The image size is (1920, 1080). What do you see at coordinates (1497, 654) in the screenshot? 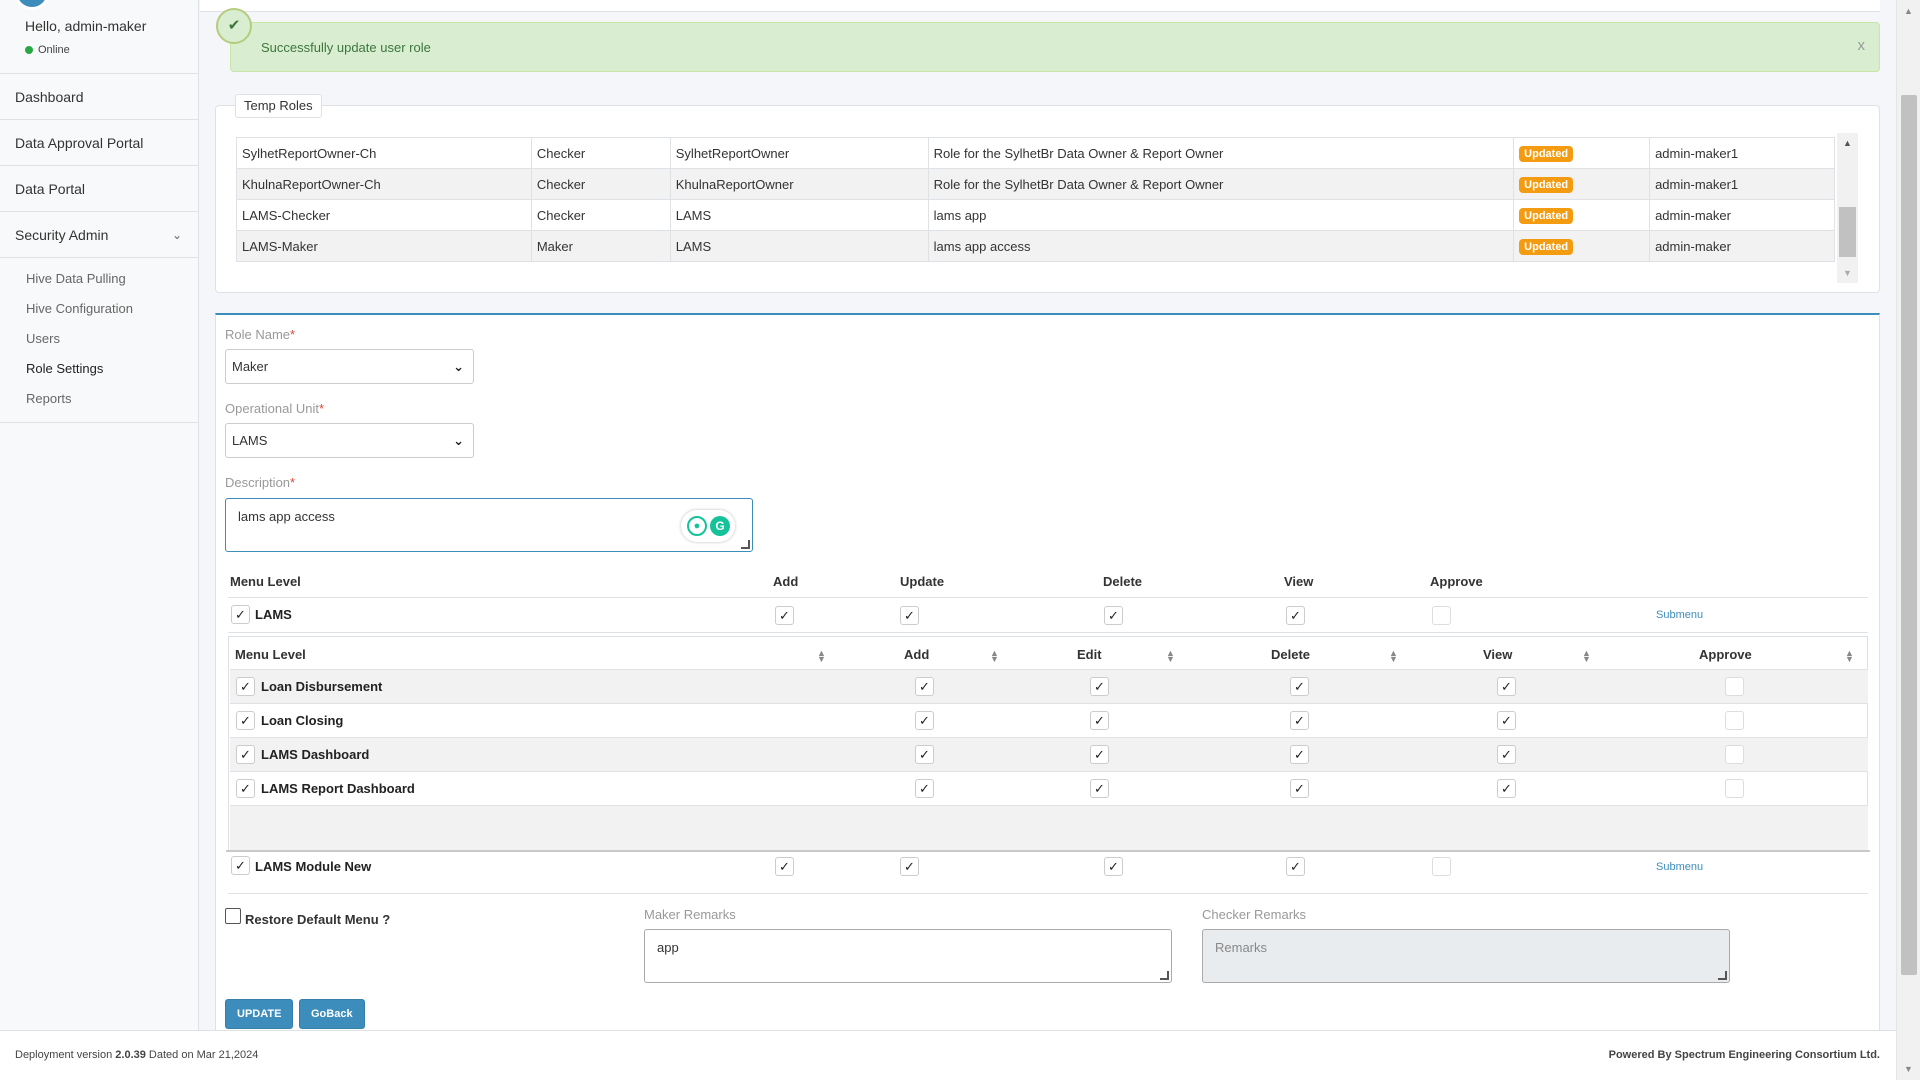
I see `sub-view-header: View` at bounding box center [1497, 654].